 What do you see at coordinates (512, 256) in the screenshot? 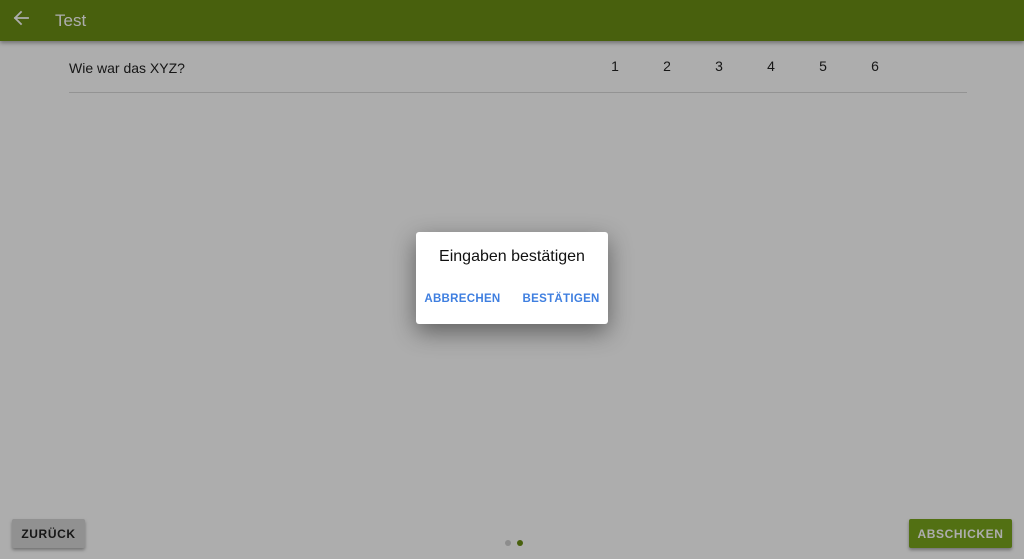
I see `dialog-title: Eingaben bestätigen` at bounding box center [512, 256].